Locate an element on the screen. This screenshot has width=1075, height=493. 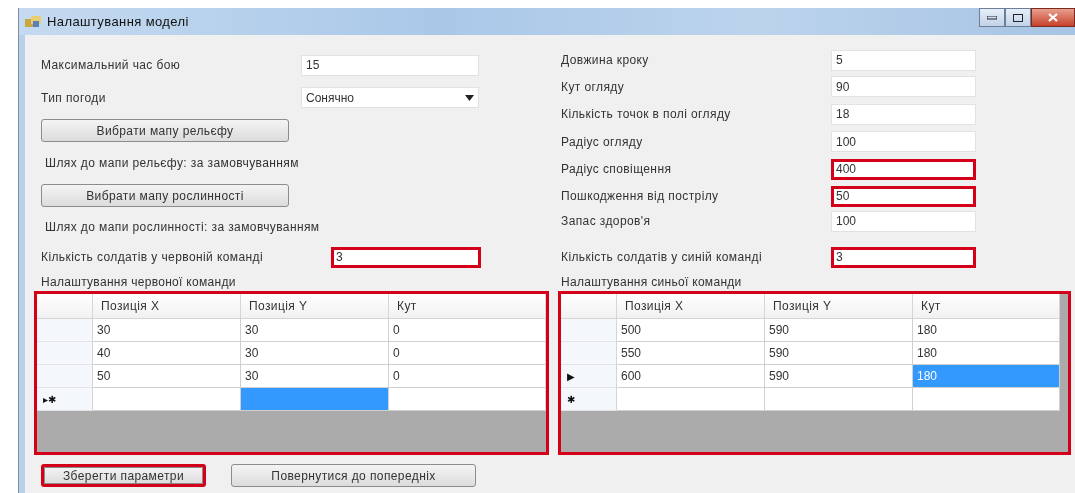
action-button: Зберегти параметри is located at coordinates (123, 475).